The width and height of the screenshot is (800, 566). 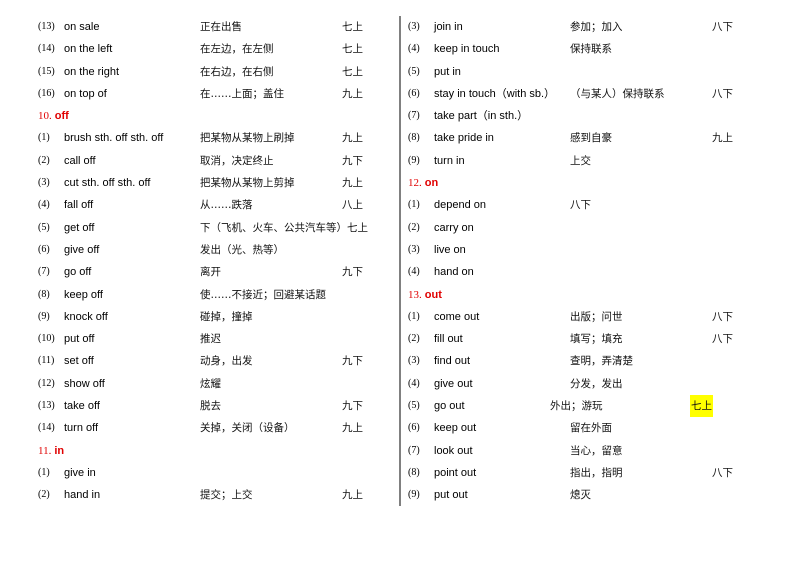 What do you see at coordinates (352, 160) in the screenshot?
I see `grade-level: 九下` at bounding box center [352, 160].